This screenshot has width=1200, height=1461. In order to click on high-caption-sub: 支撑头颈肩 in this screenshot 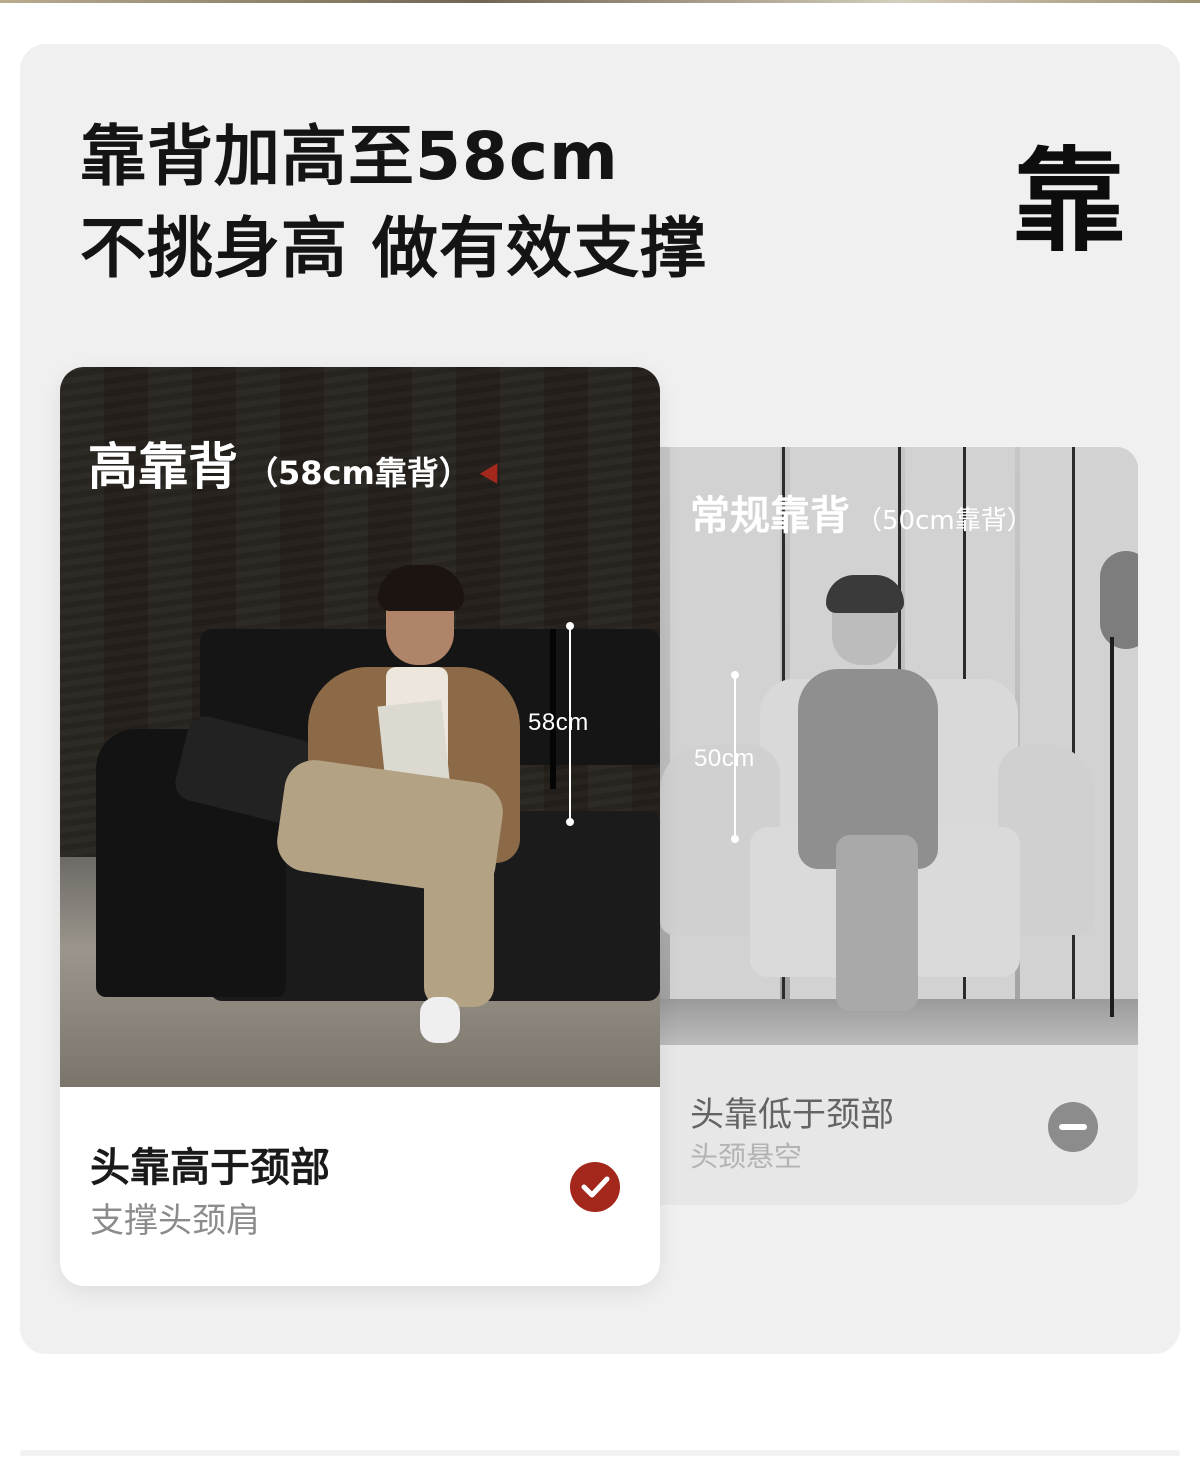, I will do `click(175, 1221)`.